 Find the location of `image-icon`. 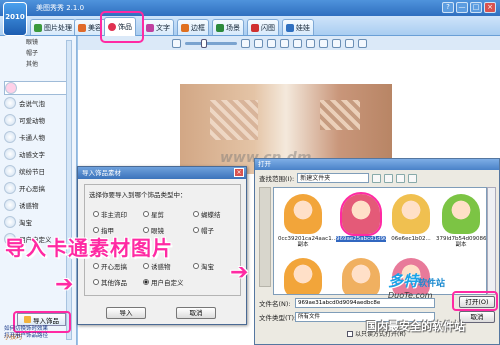

image-icon is located at coordinates (38, 27).